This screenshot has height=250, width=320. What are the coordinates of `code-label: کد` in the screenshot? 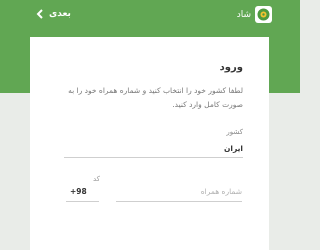 It's located at (97, 179).